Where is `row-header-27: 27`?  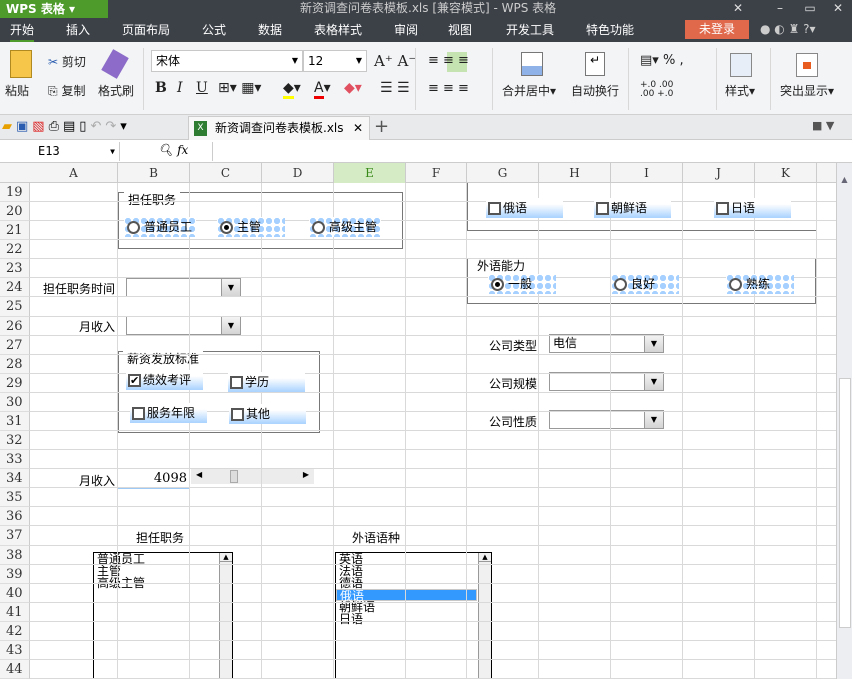
row-header-27: 27 is located at coordinates (15, 345).